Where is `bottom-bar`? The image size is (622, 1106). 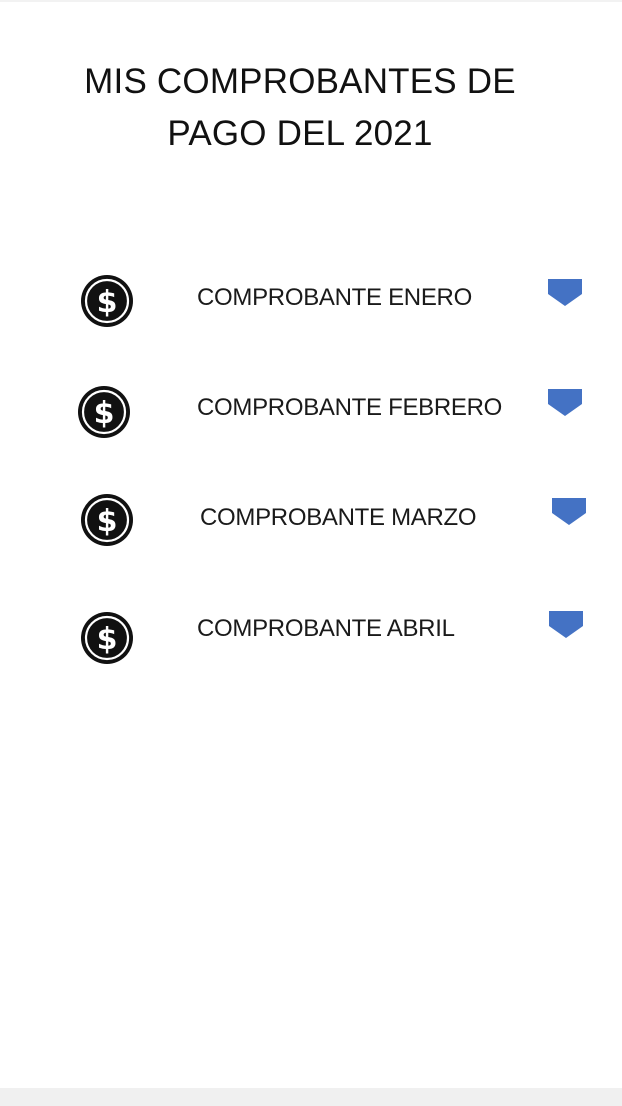
bottom-bar is located at coordinates (311, 1097).